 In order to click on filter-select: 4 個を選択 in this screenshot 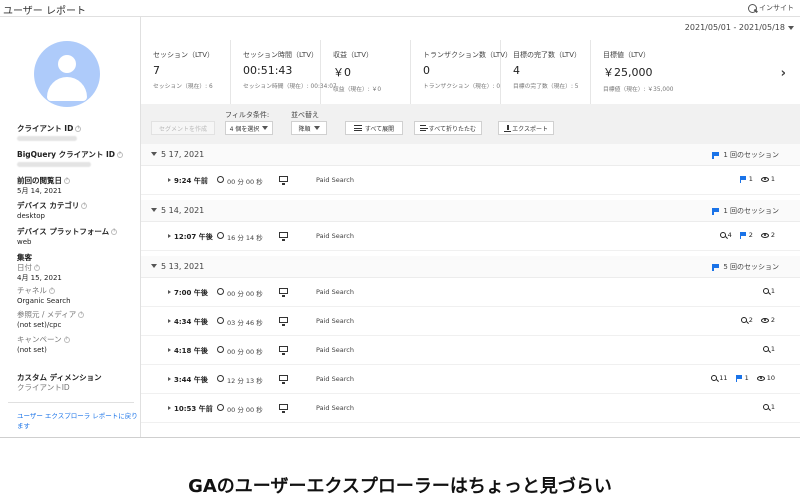, I will do `click(249, 128)`.